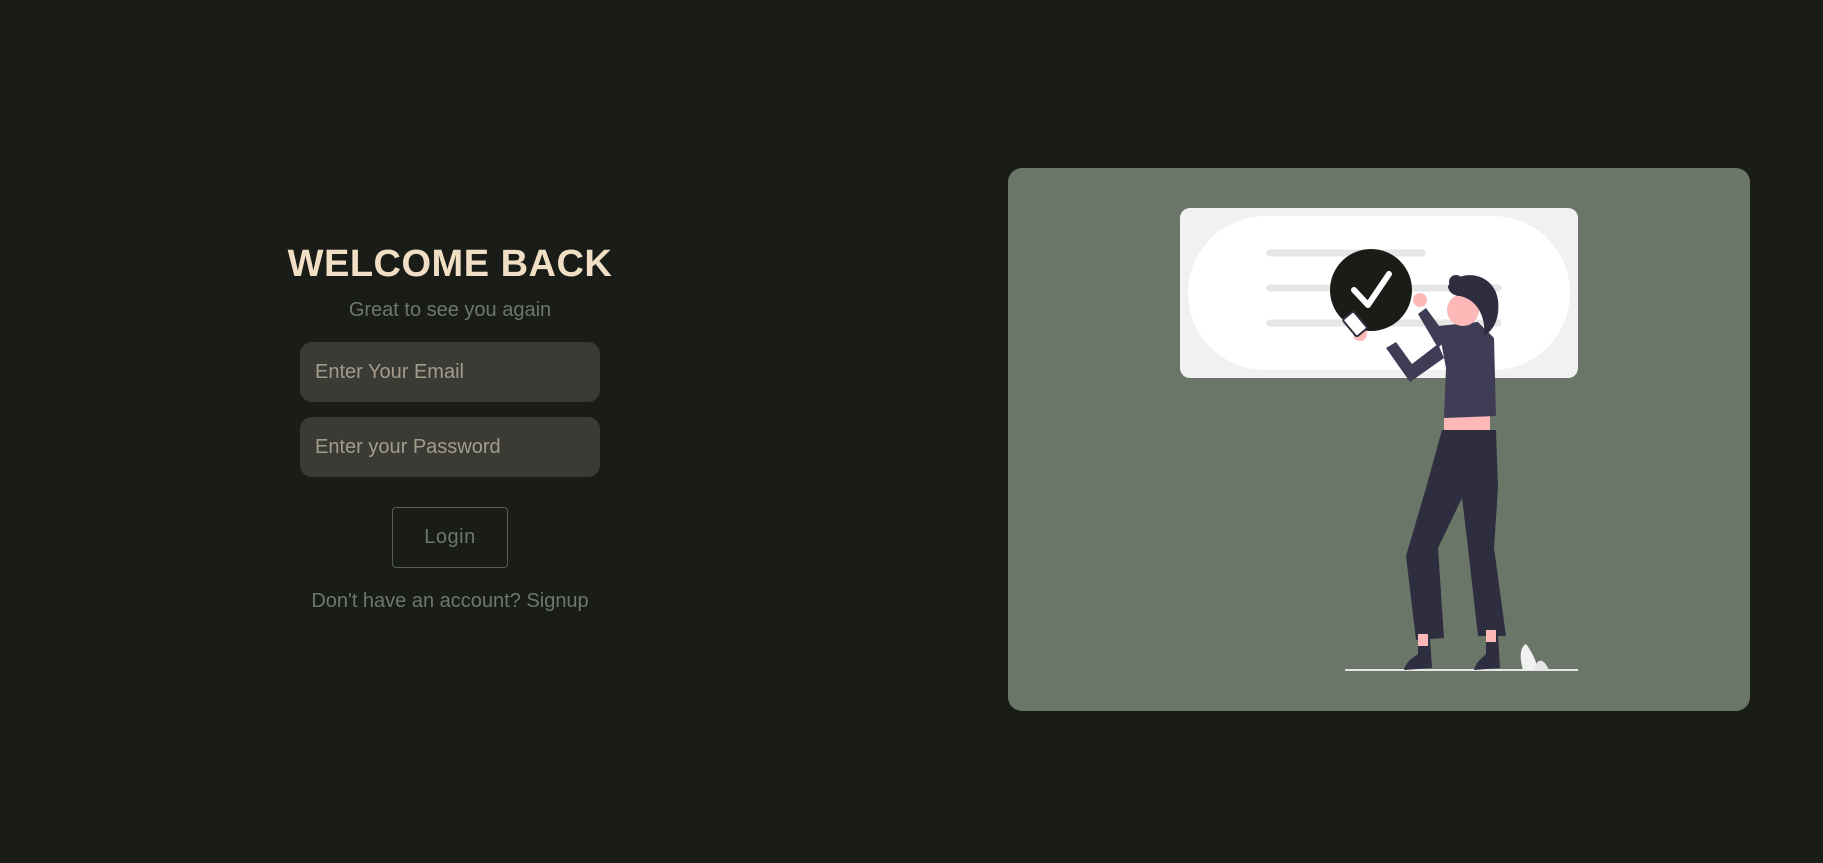  Describe the element at coordinates (450, 310) in the screenshot. I see `page-subtitle: Great to see you again` at that location.